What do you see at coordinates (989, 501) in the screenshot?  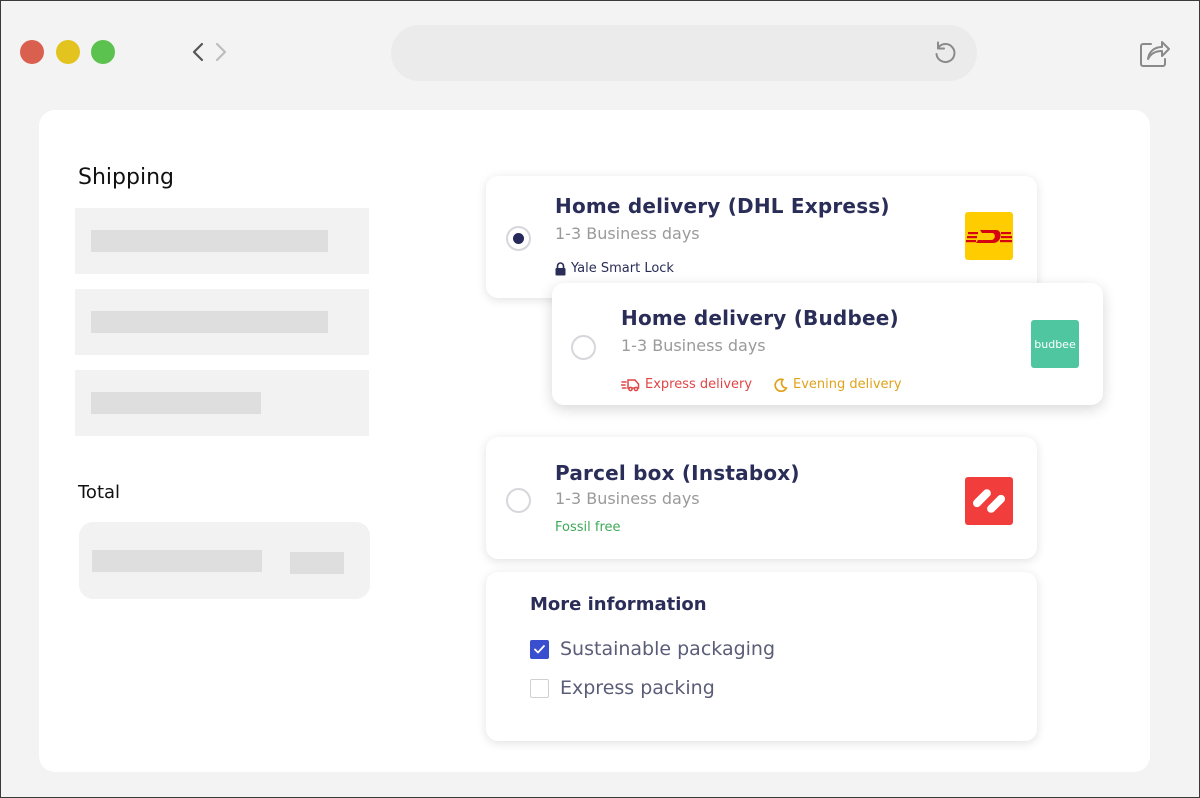 I see `instabox-logo` at bounding box center [989, 501].